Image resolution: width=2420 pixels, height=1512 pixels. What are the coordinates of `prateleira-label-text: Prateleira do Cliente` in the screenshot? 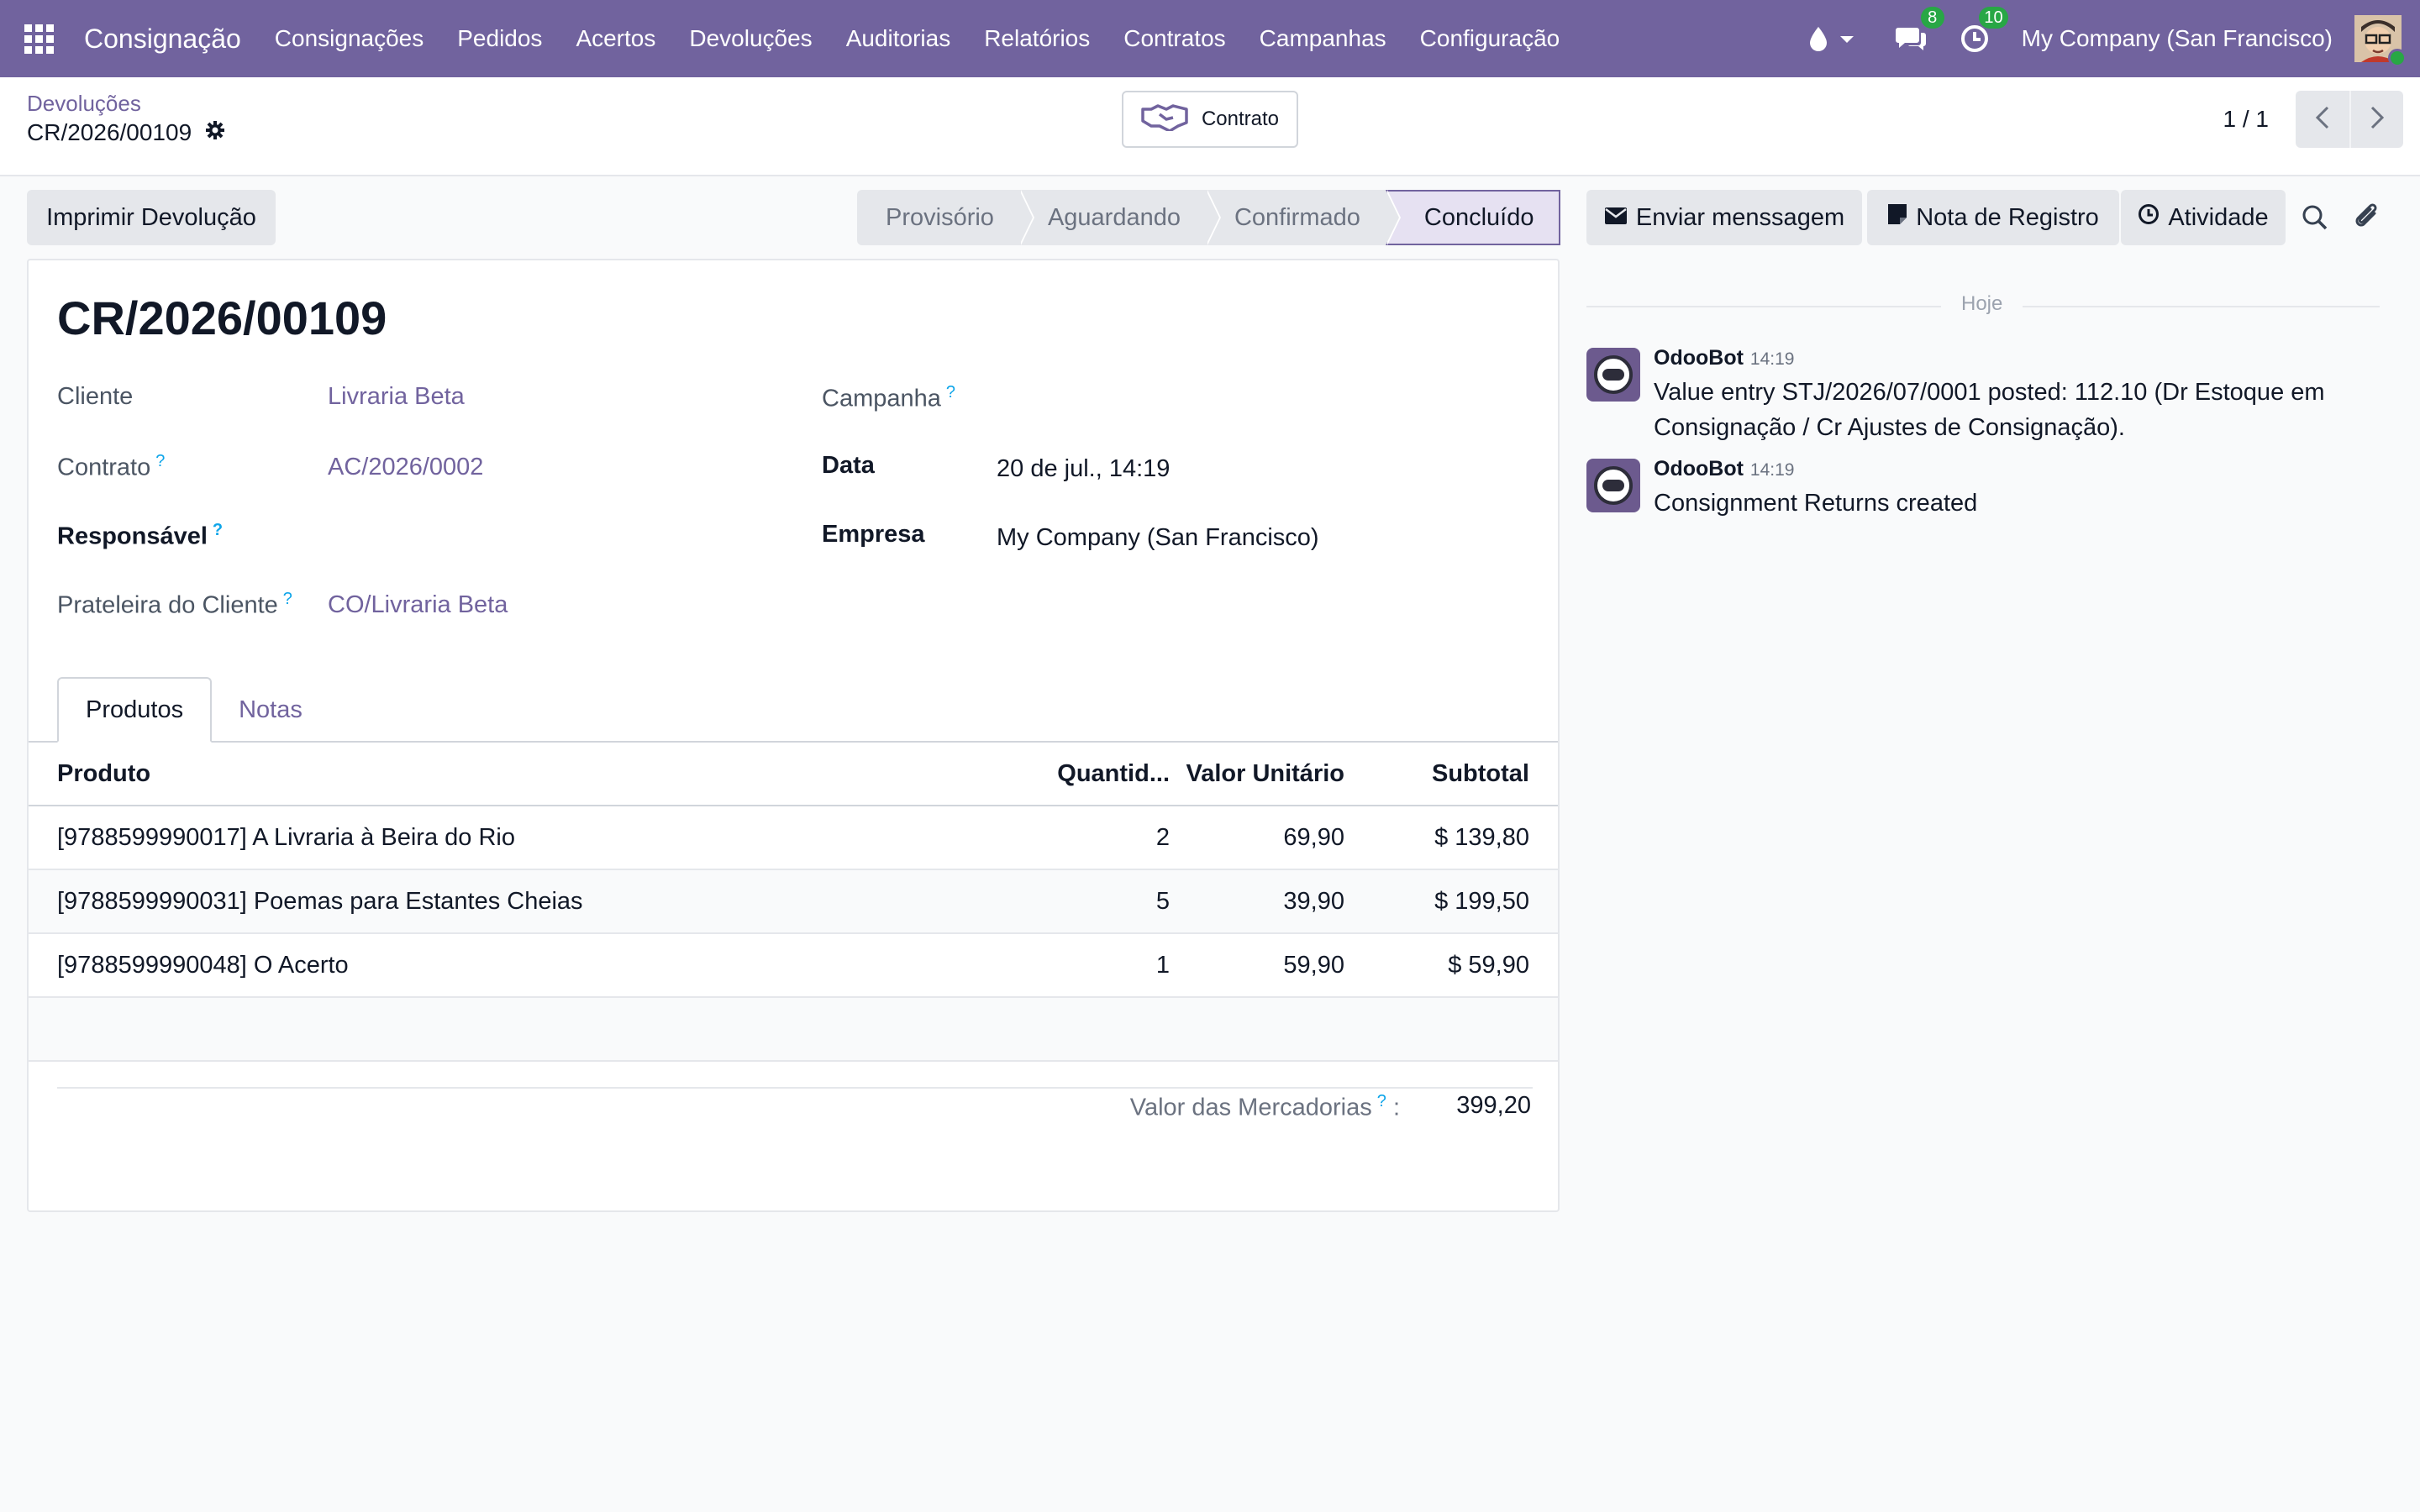 It's located at (167, 605).